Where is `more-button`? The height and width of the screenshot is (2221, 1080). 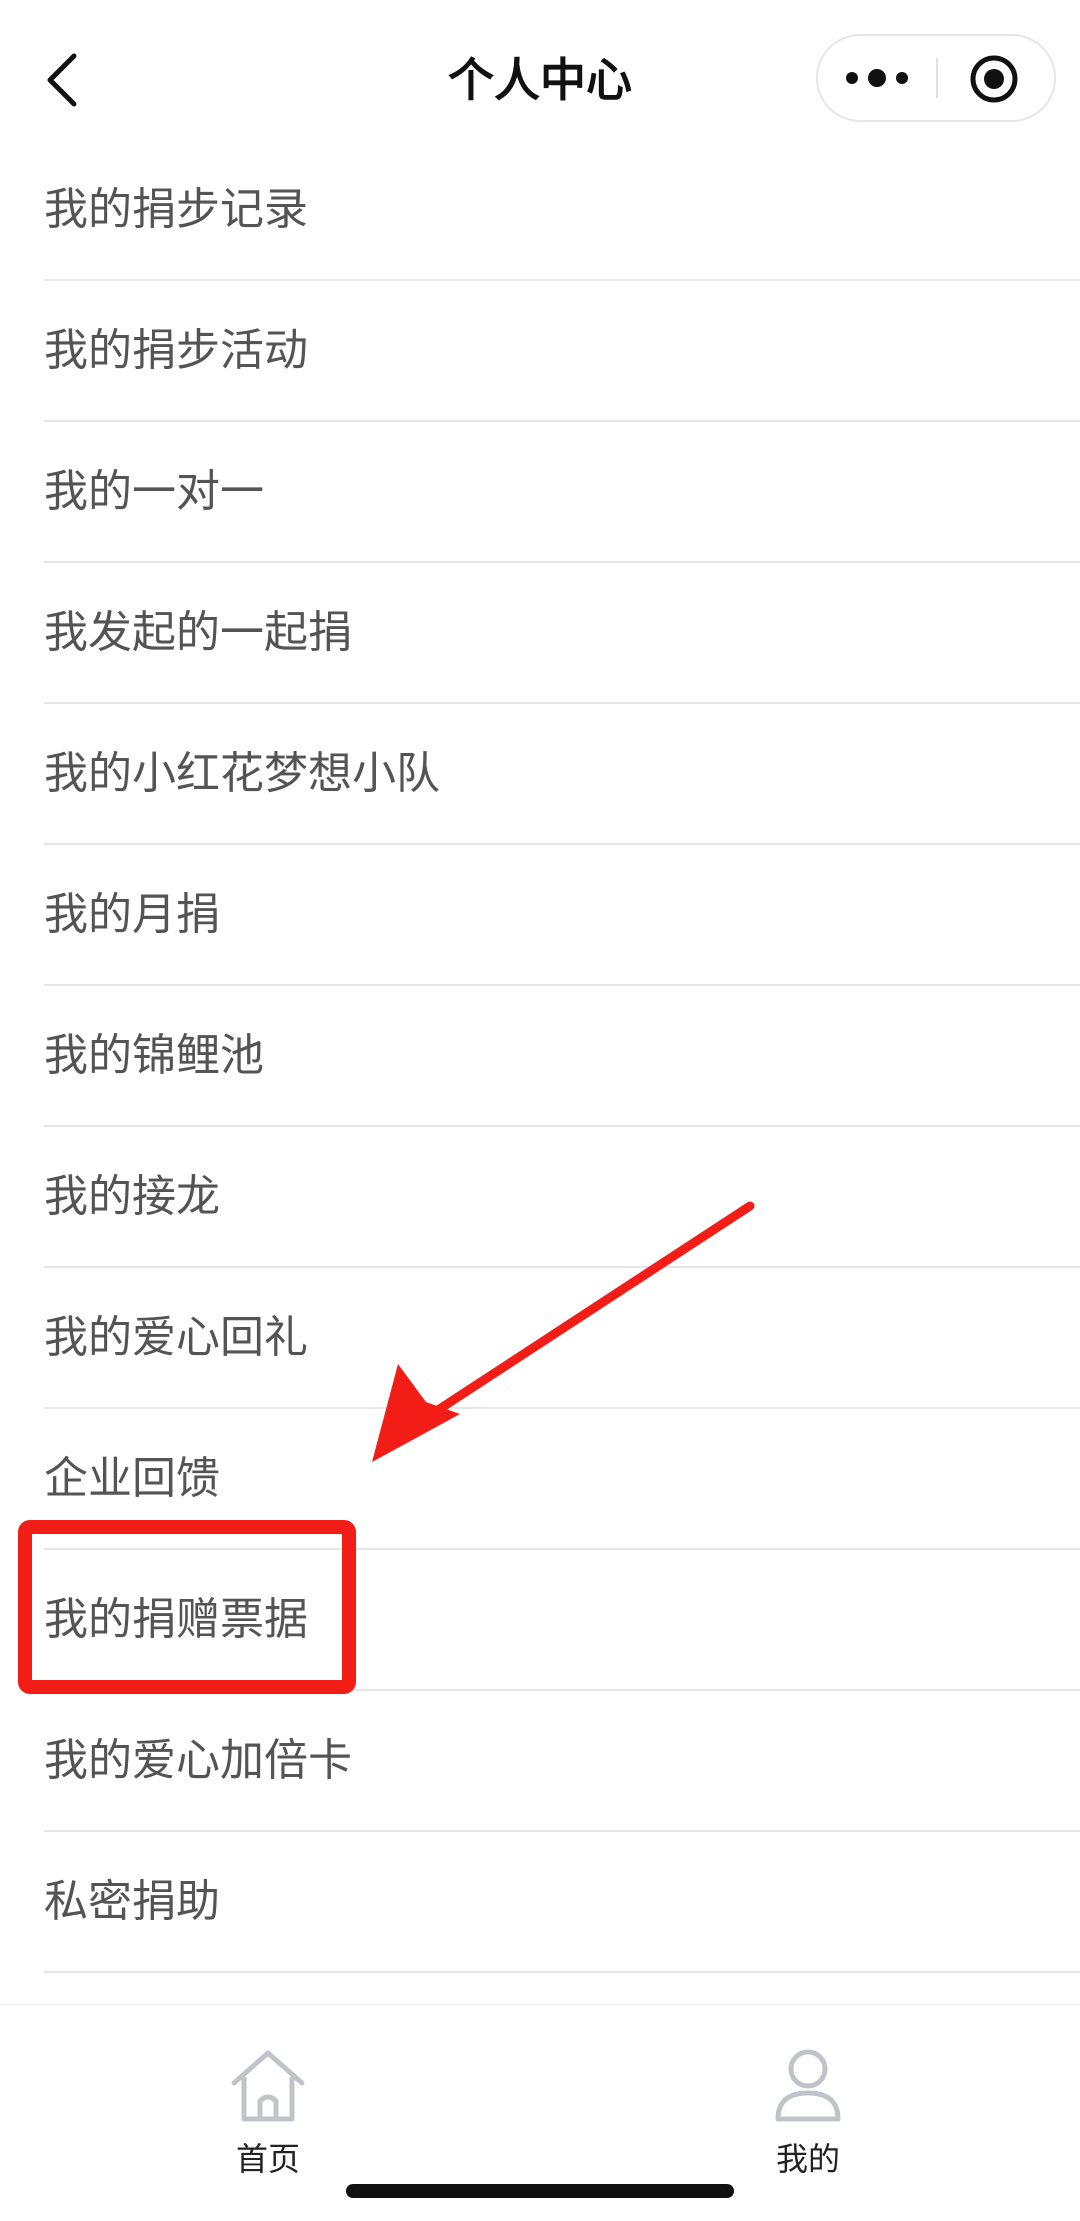 more-button is located at coordinates (877, 78).